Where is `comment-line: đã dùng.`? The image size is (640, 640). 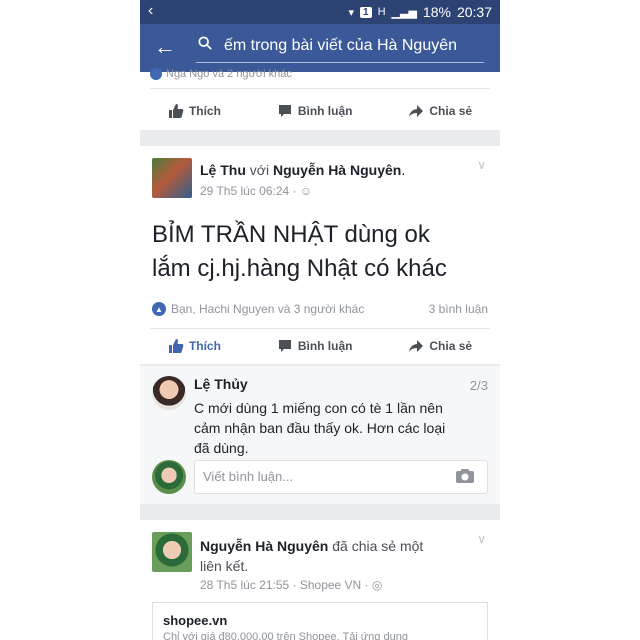 comment-line: đã dùng. is located at coordinates (221, 448).